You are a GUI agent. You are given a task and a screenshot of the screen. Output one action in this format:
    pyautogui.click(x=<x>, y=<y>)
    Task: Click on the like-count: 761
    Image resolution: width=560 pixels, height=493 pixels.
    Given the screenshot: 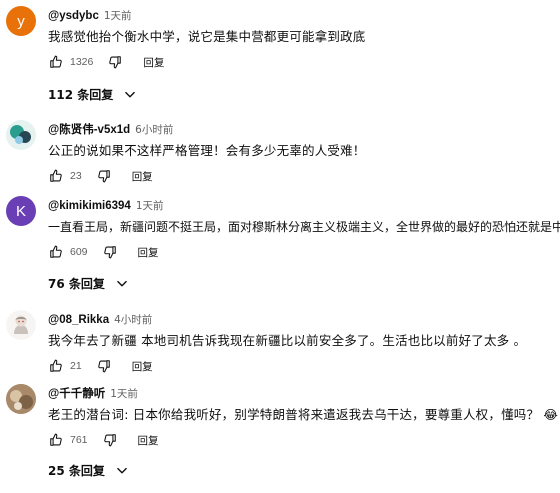 What is the action you would take?
    pyautogui.click(x=79, y=440)
    